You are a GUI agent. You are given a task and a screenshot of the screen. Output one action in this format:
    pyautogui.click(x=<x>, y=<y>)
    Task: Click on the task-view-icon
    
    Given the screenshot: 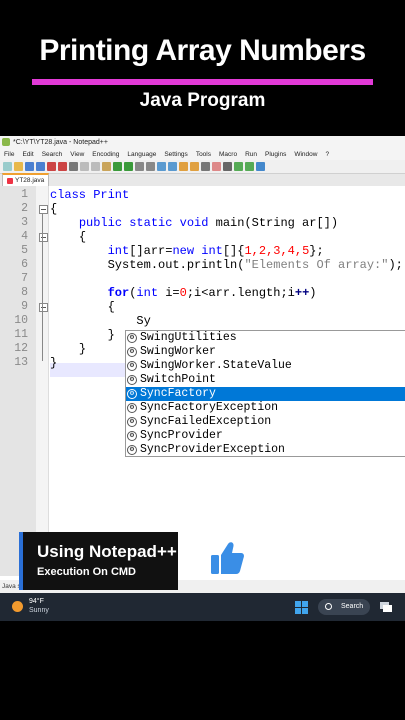 What is the action you would take?
    pyautogui.click(x=386, y=607)
    